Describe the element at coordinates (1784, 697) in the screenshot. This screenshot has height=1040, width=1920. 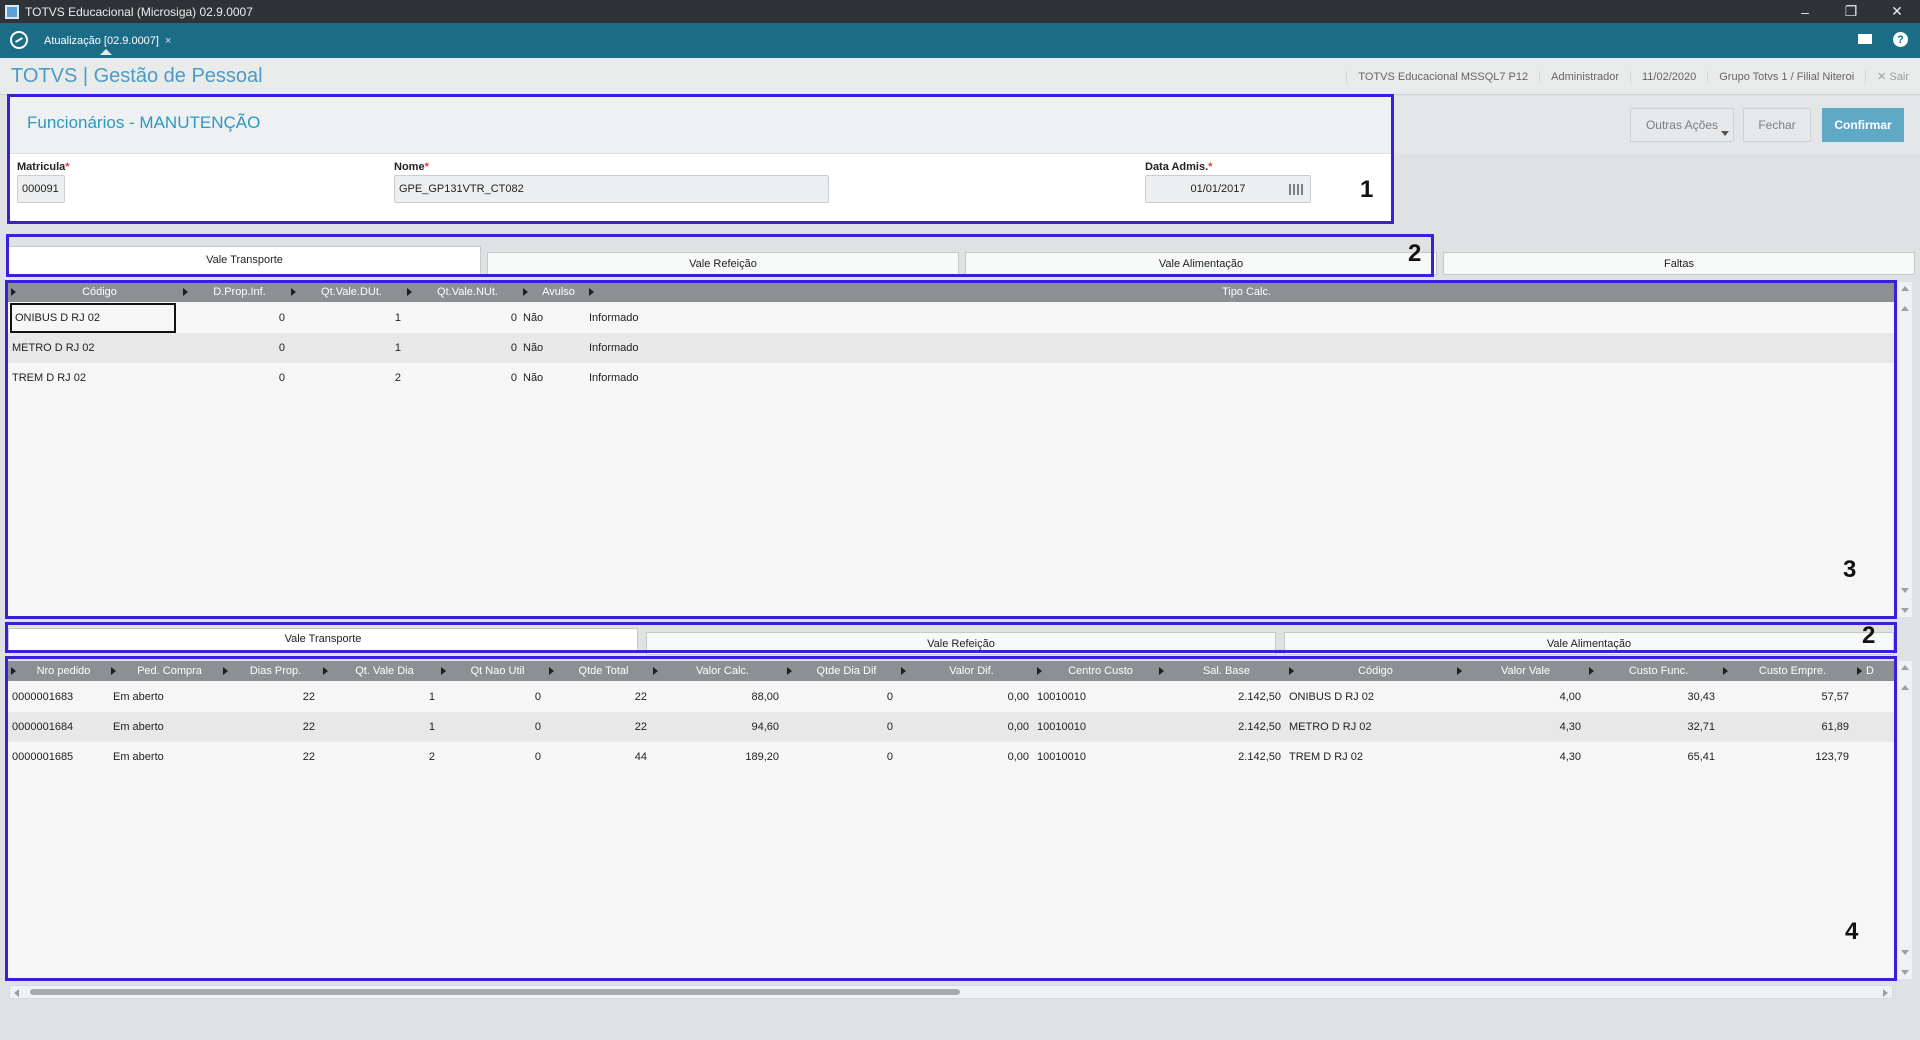
I see `cell: 57,57` at that location.